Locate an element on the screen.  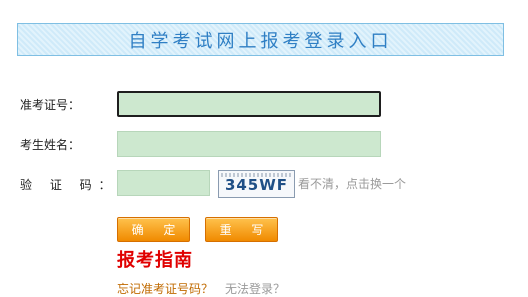
captcha-image: 345WF is located at coordinates (256, 184).